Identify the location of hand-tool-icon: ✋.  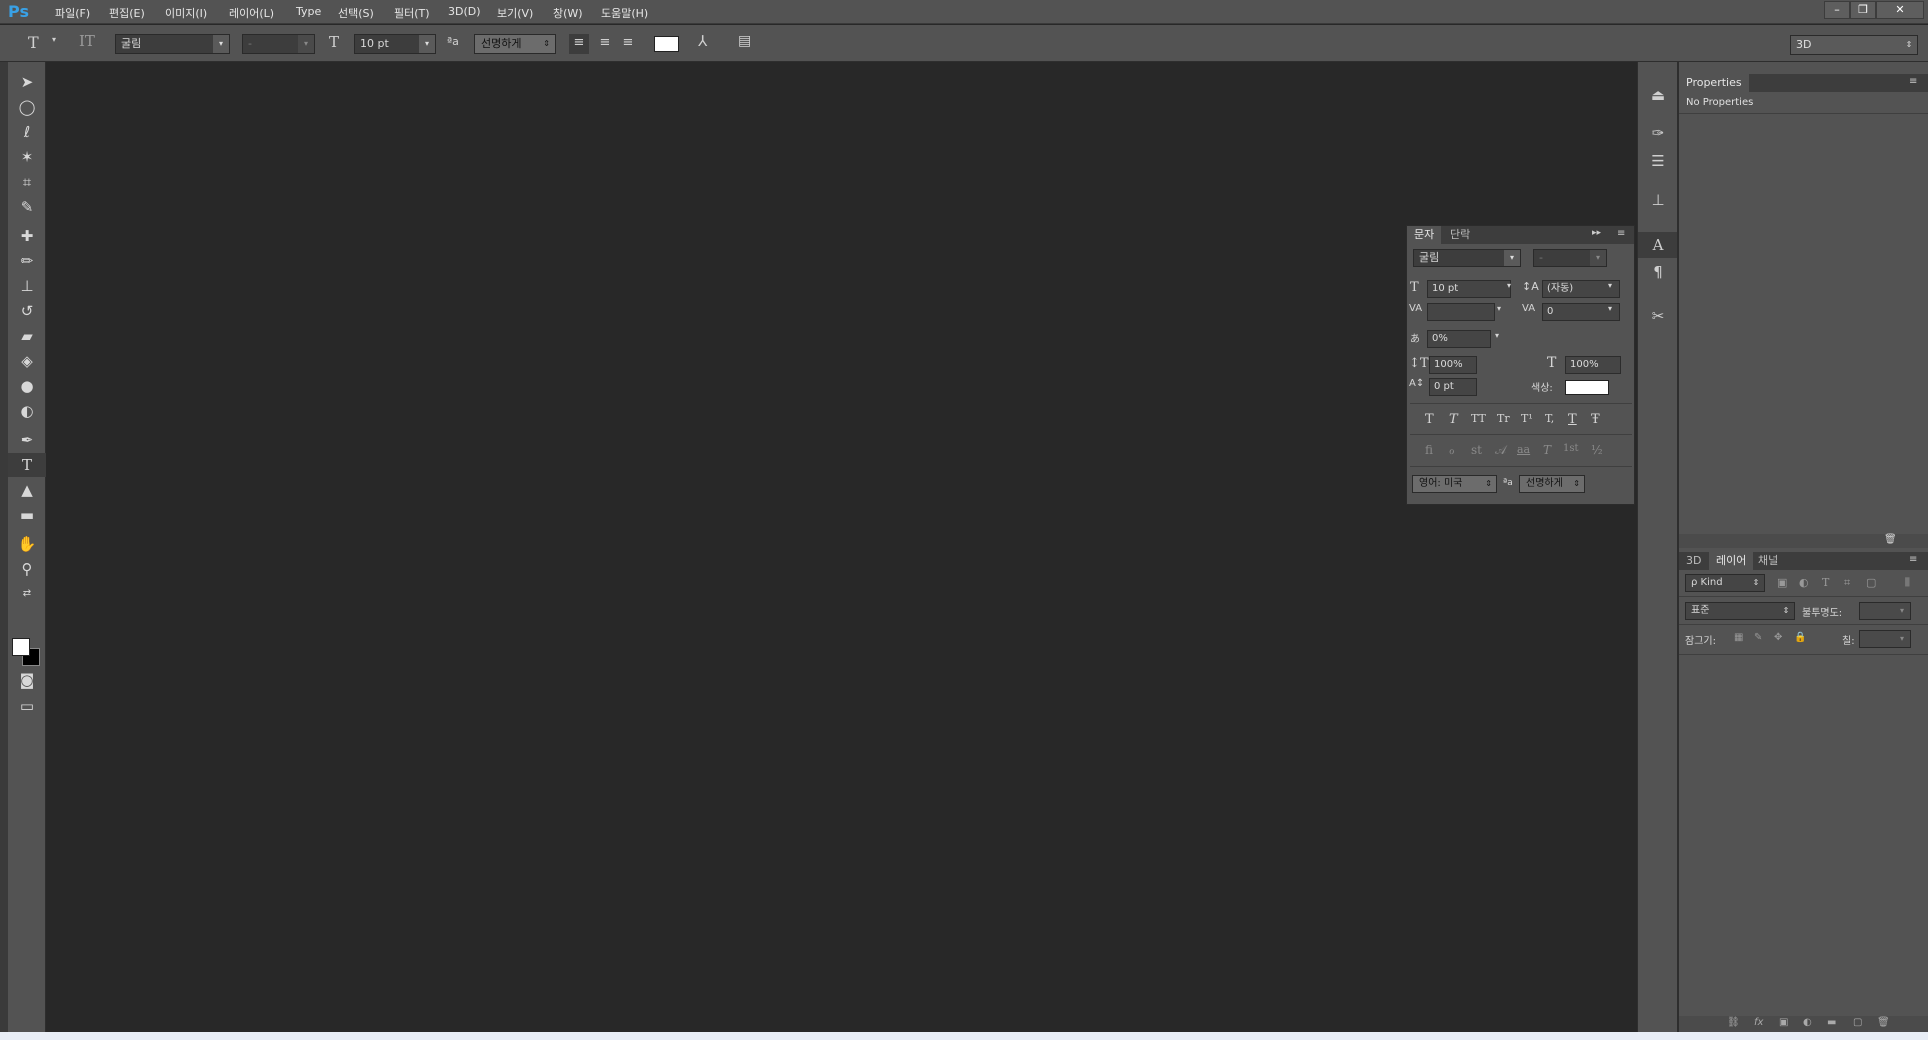
(27, 544).